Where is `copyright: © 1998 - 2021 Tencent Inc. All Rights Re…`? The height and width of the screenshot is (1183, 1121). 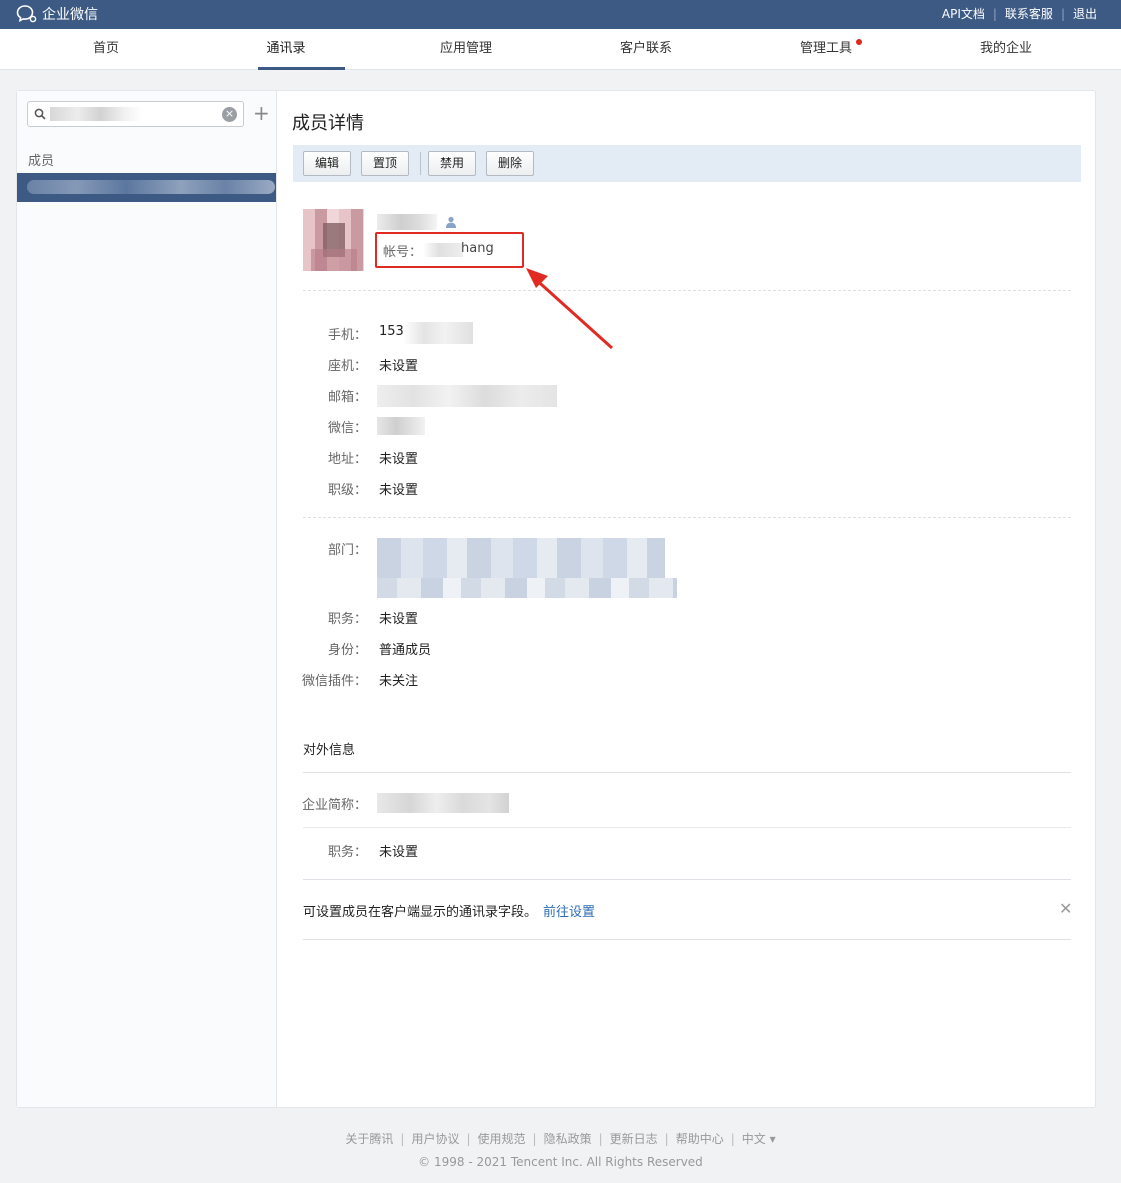
copyright: © 1998 - 2021 Tencent Inc. All Rights Re… is located at coordinates (560, 1162).